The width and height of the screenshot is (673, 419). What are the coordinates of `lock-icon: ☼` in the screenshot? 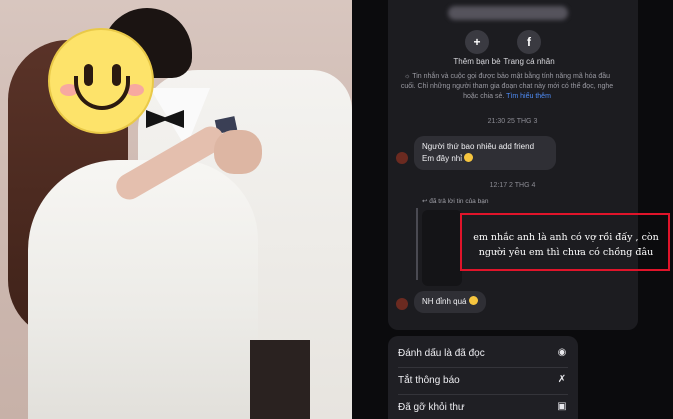 It's located at (407, 76).